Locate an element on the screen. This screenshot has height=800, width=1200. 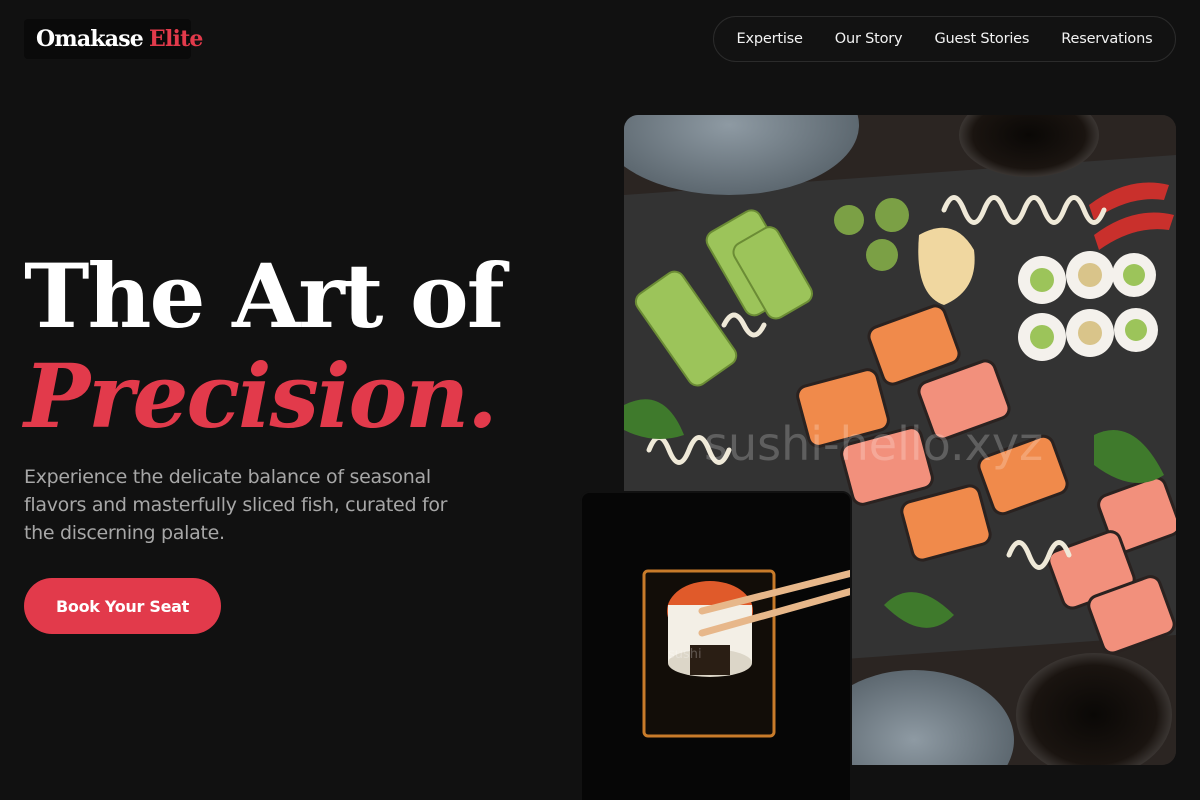
site-logo: Omakase Elite is located at coordinates (113, 39).